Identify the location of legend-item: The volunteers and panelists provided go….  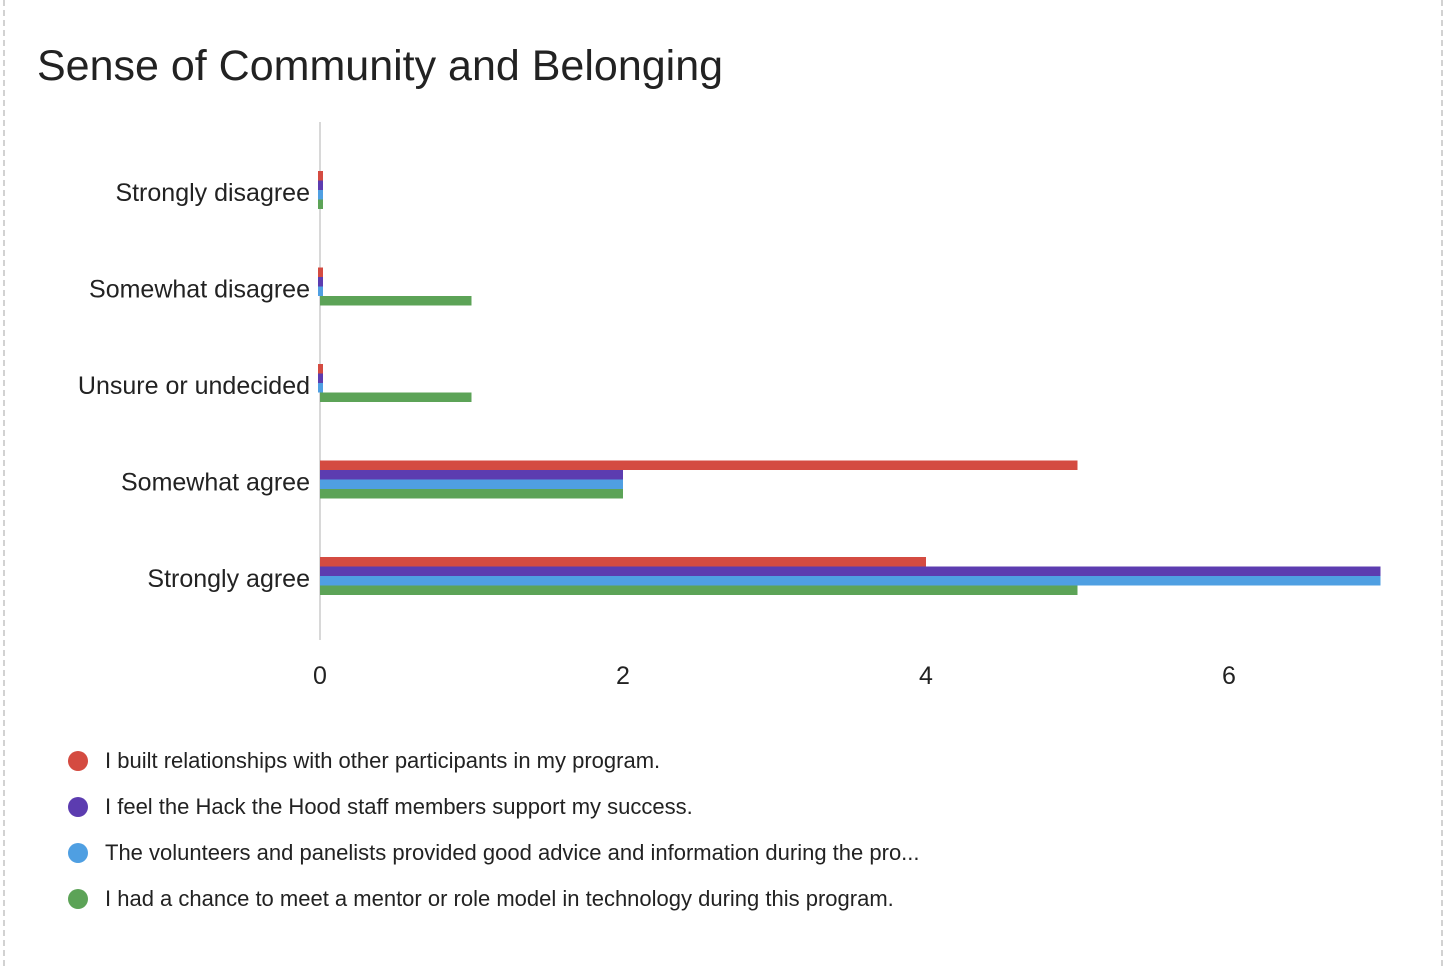
(494, 853).